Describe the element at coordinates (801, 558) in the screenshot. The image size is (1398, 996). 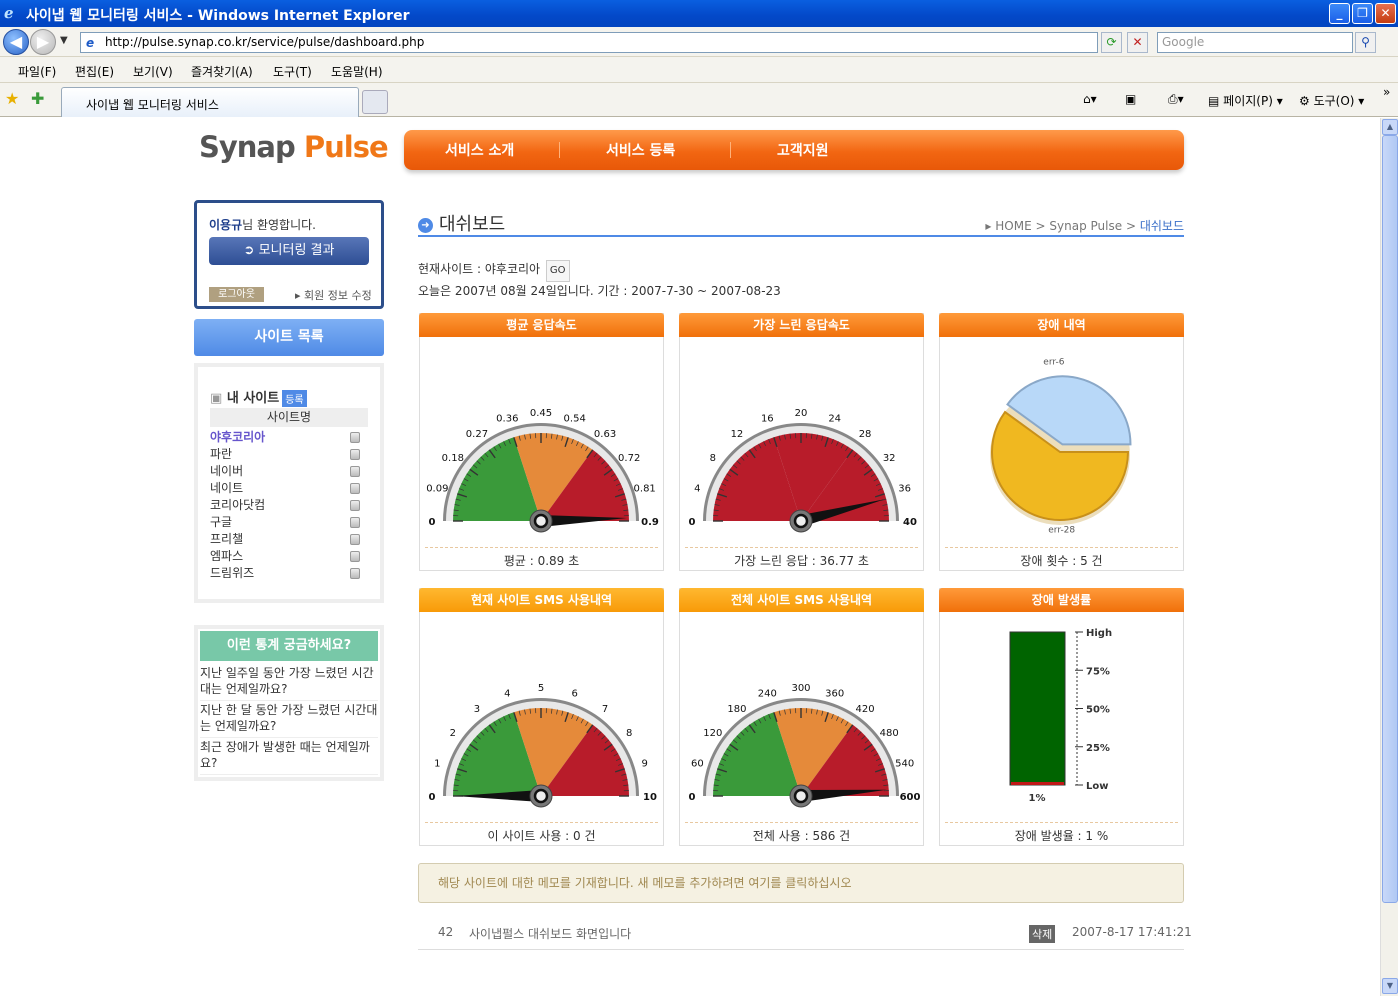
I see `panel-footer: 가장 느린 응답 : 36.77 초` at that location.